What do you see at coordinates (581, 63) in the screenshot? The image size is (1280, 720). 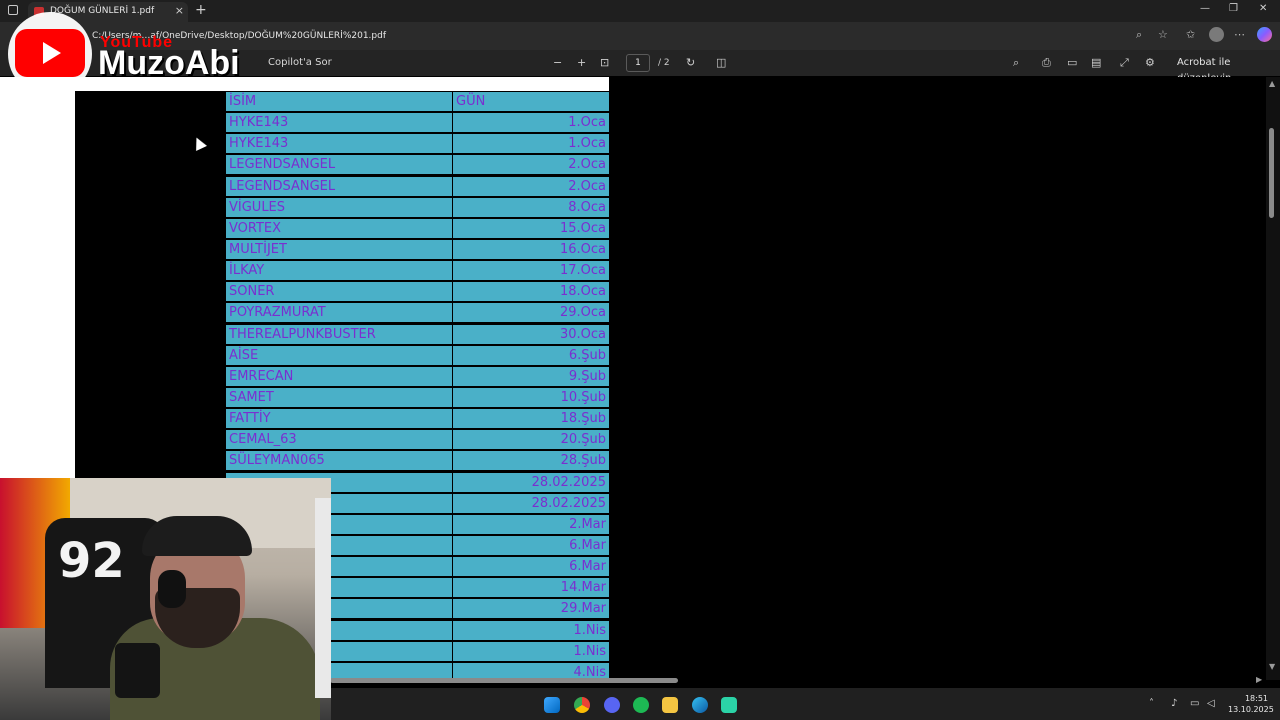 I see `zoom-in-button: +` at bounding box center [581, 63].